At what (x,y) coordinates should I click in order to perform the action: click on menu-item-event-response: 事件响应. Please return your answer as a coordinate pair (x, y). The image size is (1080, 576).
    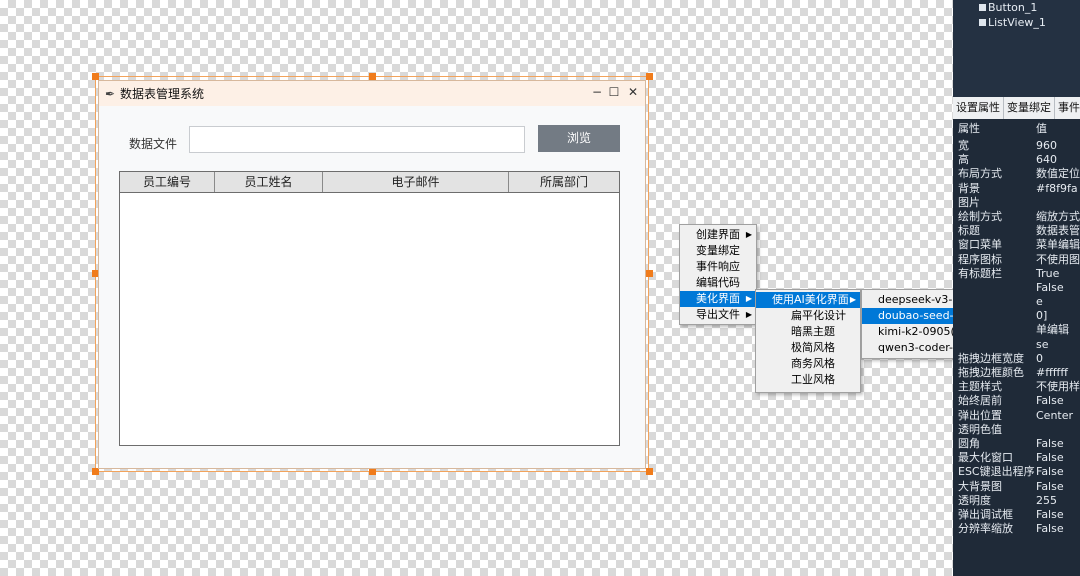
    Looking at the image, I should click on (718, 267).